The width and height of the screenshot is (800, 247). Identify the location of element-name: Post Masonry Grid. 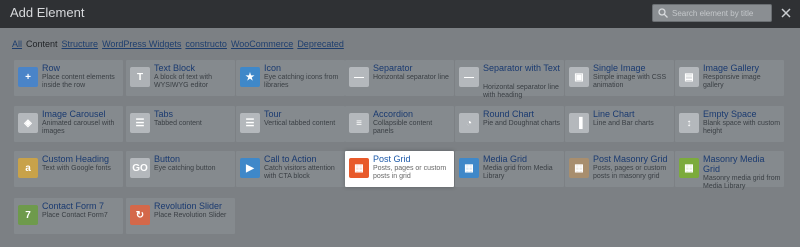
(630, 159).